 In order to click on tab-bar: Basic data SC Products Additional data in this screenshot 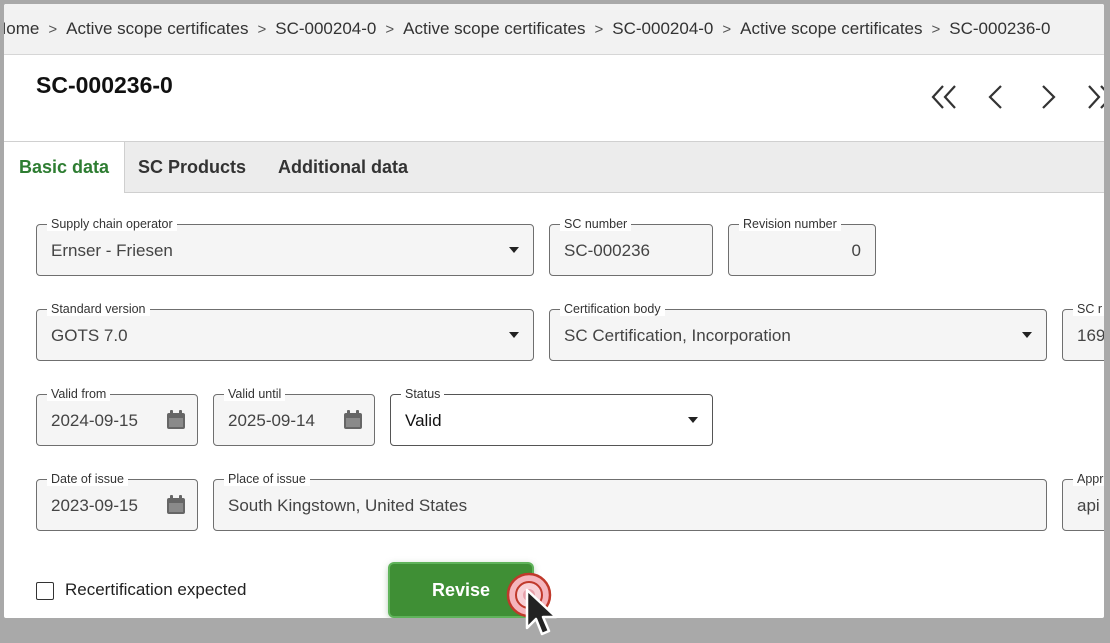, I will do `click(554, 167)`.